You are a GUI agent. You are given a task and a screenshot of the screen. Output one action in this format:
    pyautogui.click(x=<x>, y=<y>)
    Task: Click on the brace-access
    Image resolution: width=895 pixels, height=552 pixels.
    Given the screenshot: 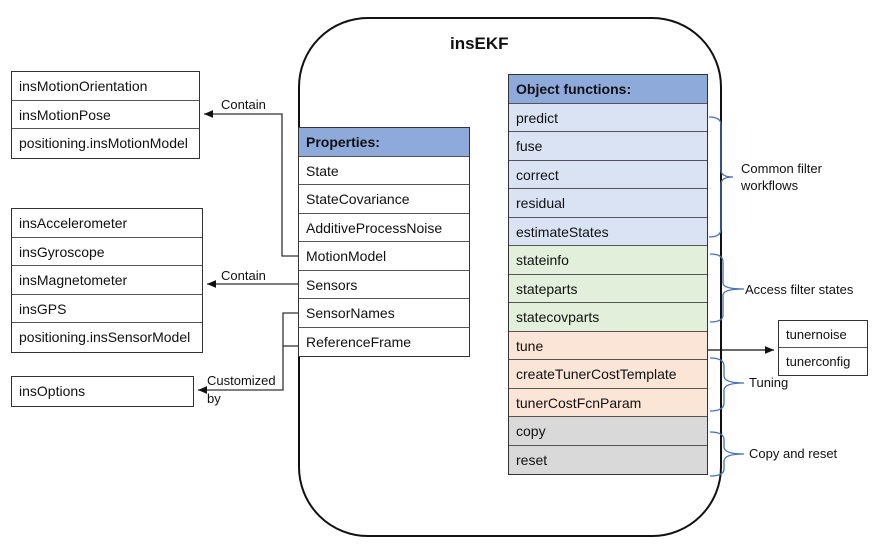 What is the action you would take?
    pyautogui.click(x=727, y=288)
    